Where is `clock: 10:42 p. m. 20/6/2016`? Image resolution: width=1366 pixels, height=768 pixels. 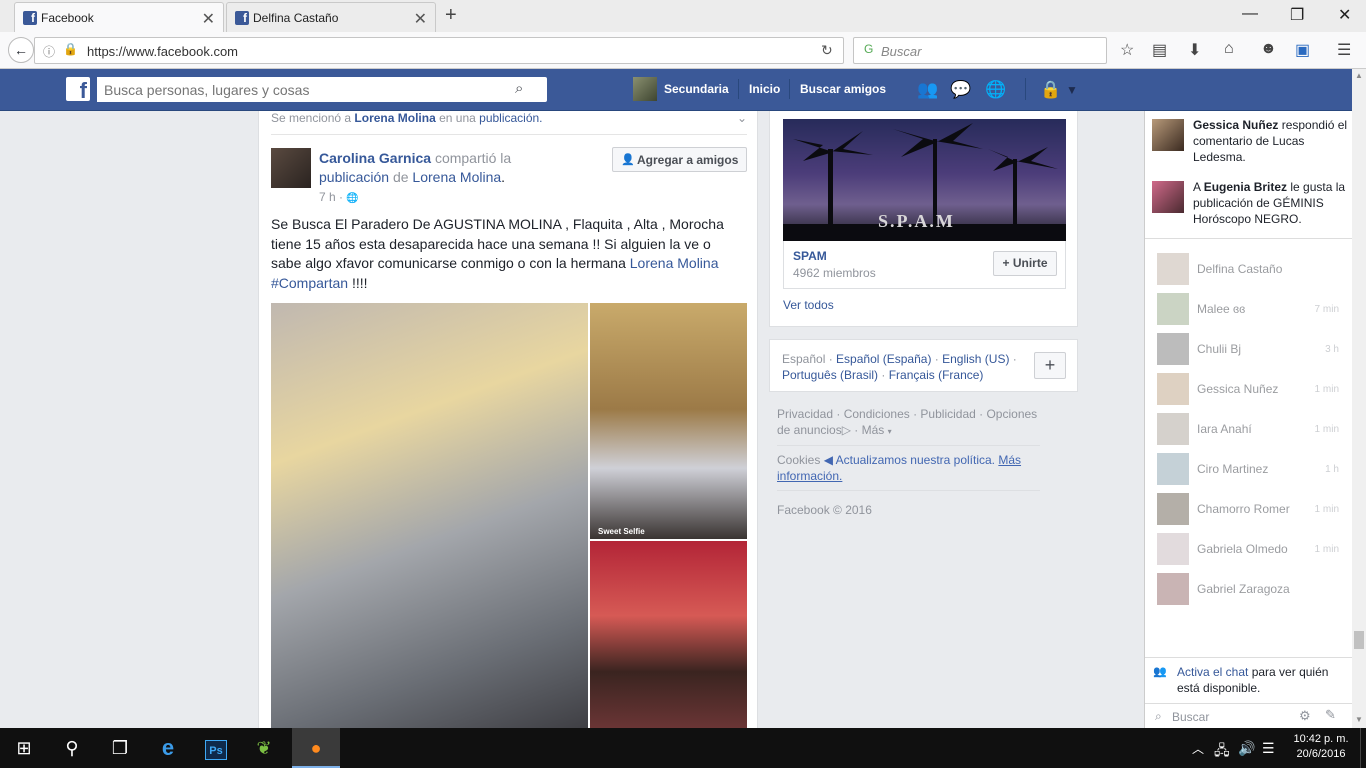 clock: 10:42 p. m. 20/6/2016 is located at coordinates (1321, 747).